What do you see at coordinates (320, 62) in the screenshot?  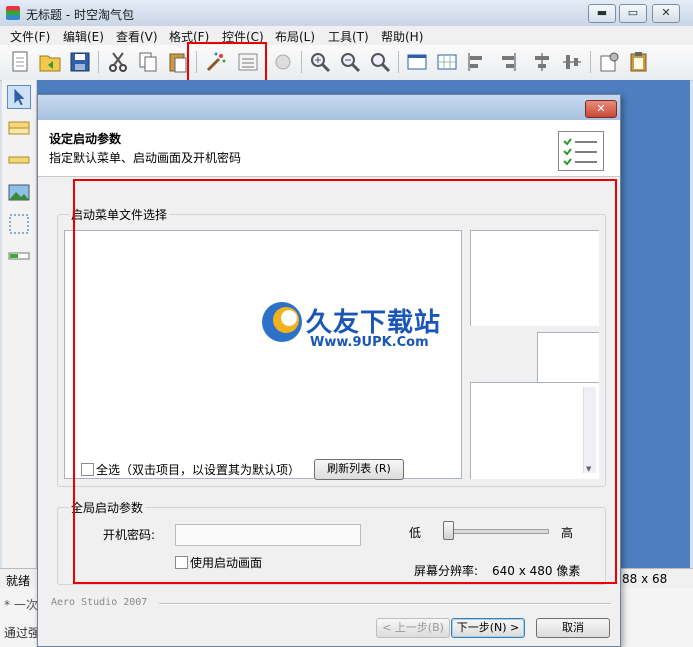 I see `zoom-in-icon` at bounding box center [320, 62].